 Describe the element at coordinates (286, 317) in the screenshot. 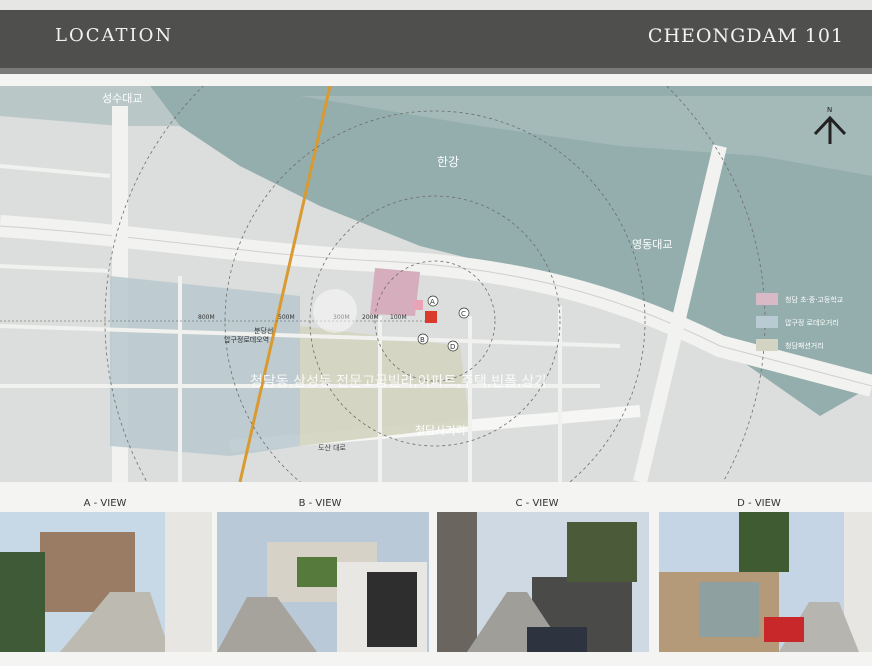

I see `dist-500-label: 500M` at that location.